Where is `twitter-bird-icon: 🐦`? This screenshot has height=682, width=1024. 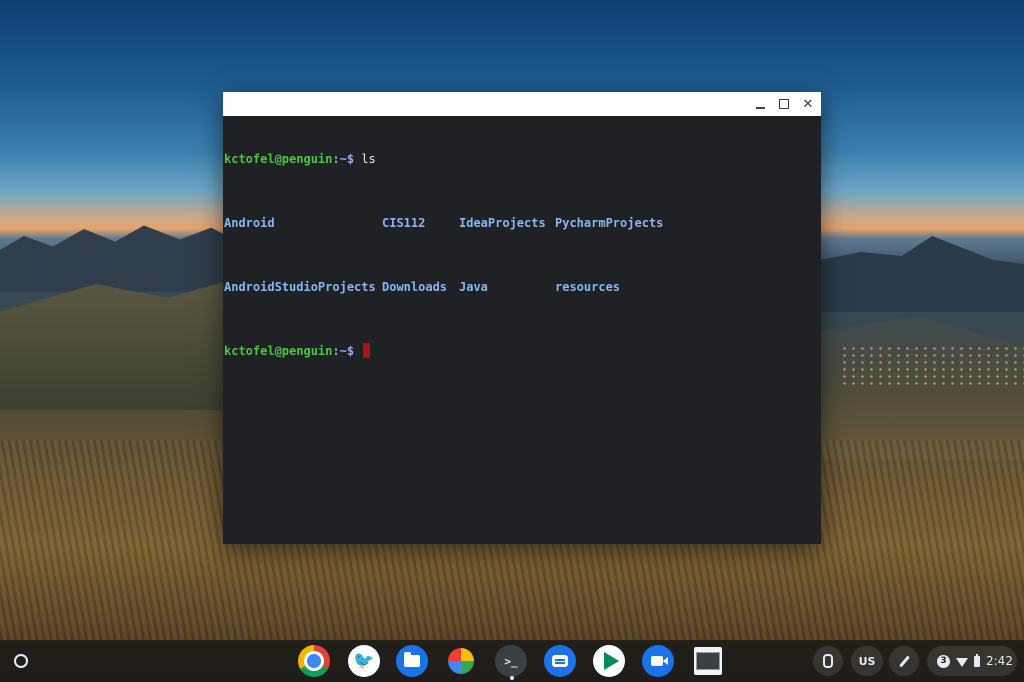 twitter-bird-icon: 🐦 is located at coordinates (364, 661).